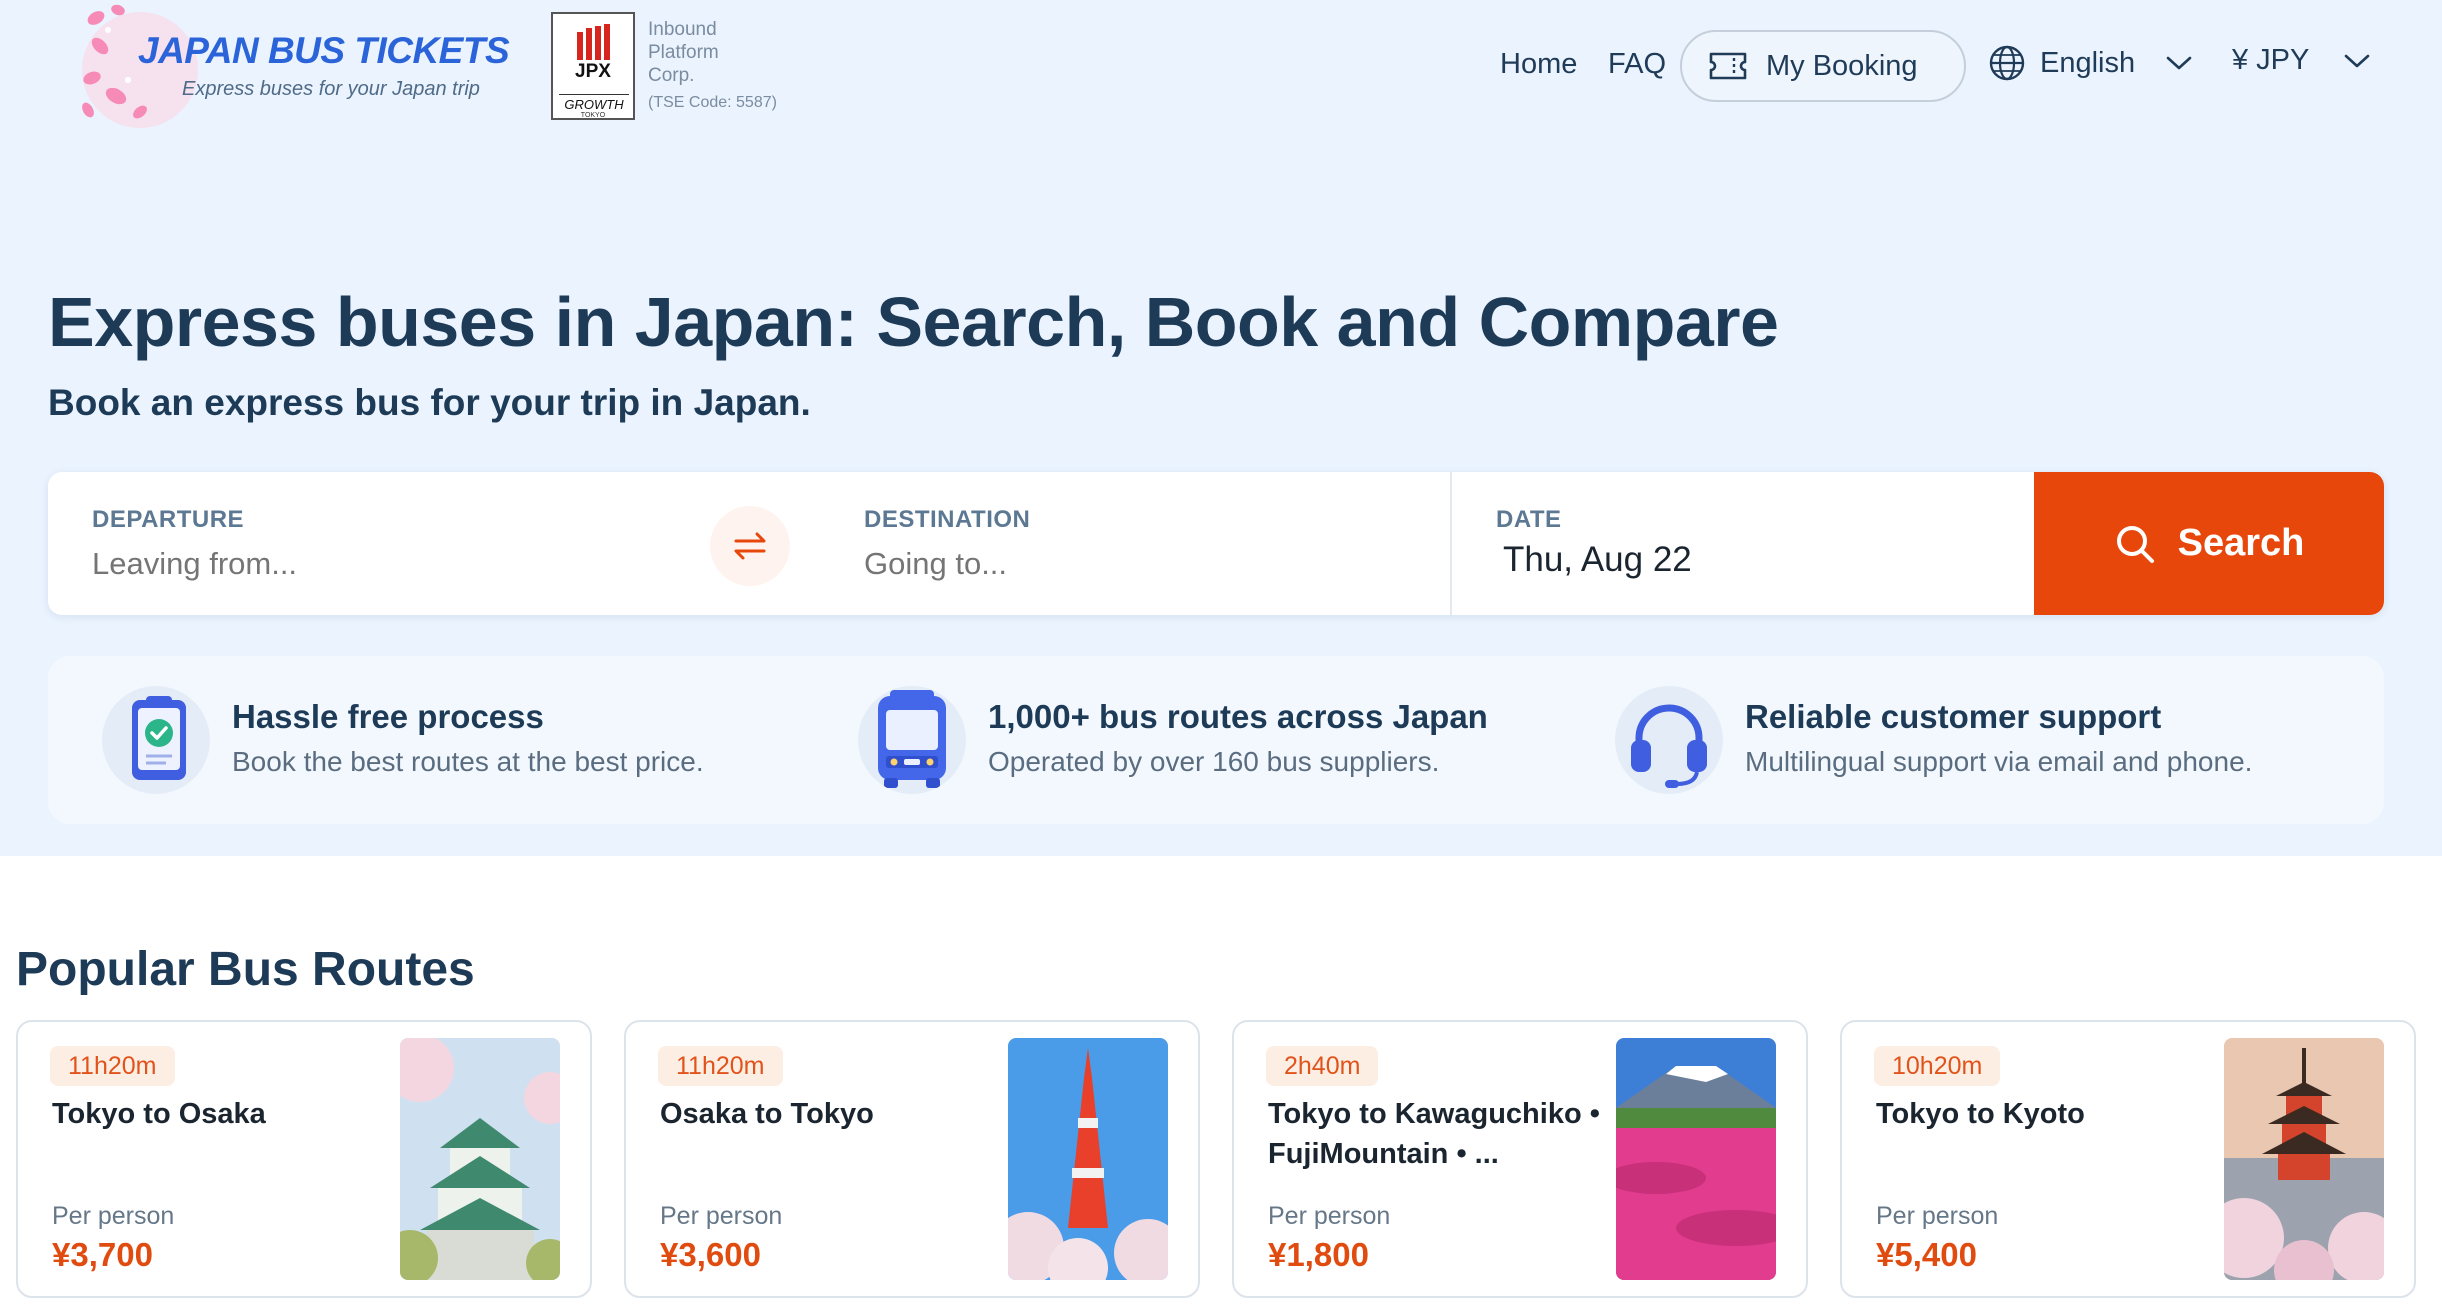  Describe the element at coordinates (1728, 66) in the screenshot. I see `ticket-icon` at that location.